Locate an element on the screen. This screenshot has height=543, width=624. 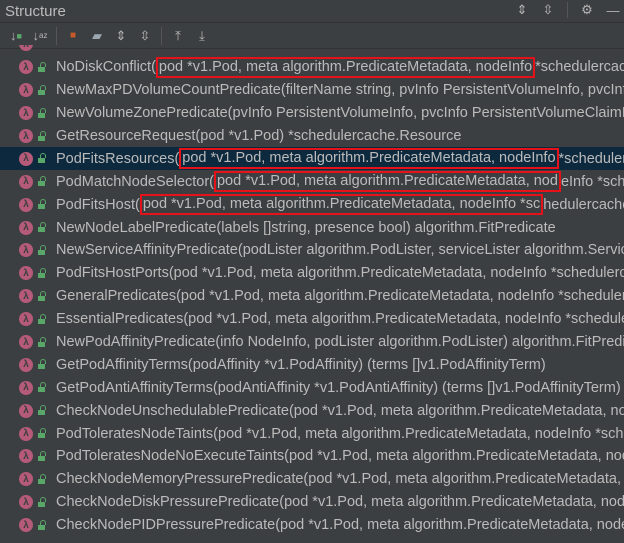
function-name: PodFitsHost( is located at coordinates (98, 204).